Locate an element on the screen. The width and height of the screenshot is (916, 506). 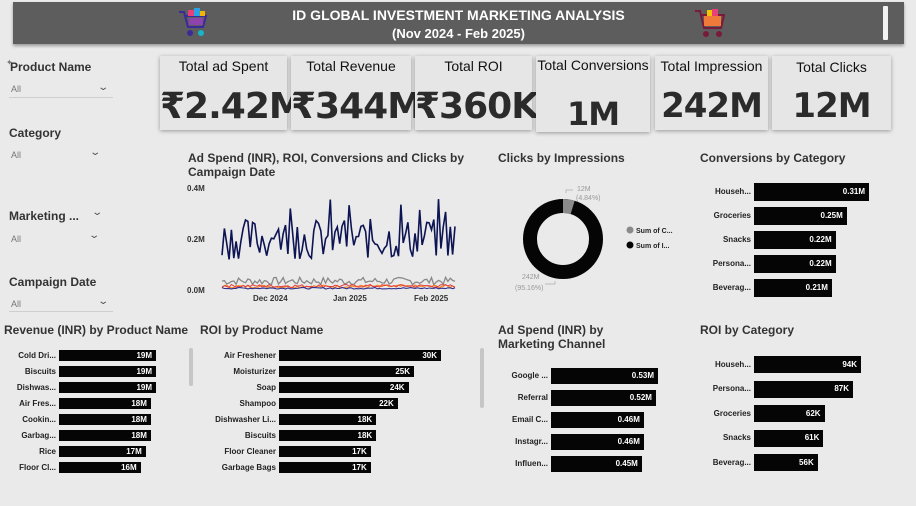
filter-product-name: Product Name All ⌄ is located at coordinates (61, 80).